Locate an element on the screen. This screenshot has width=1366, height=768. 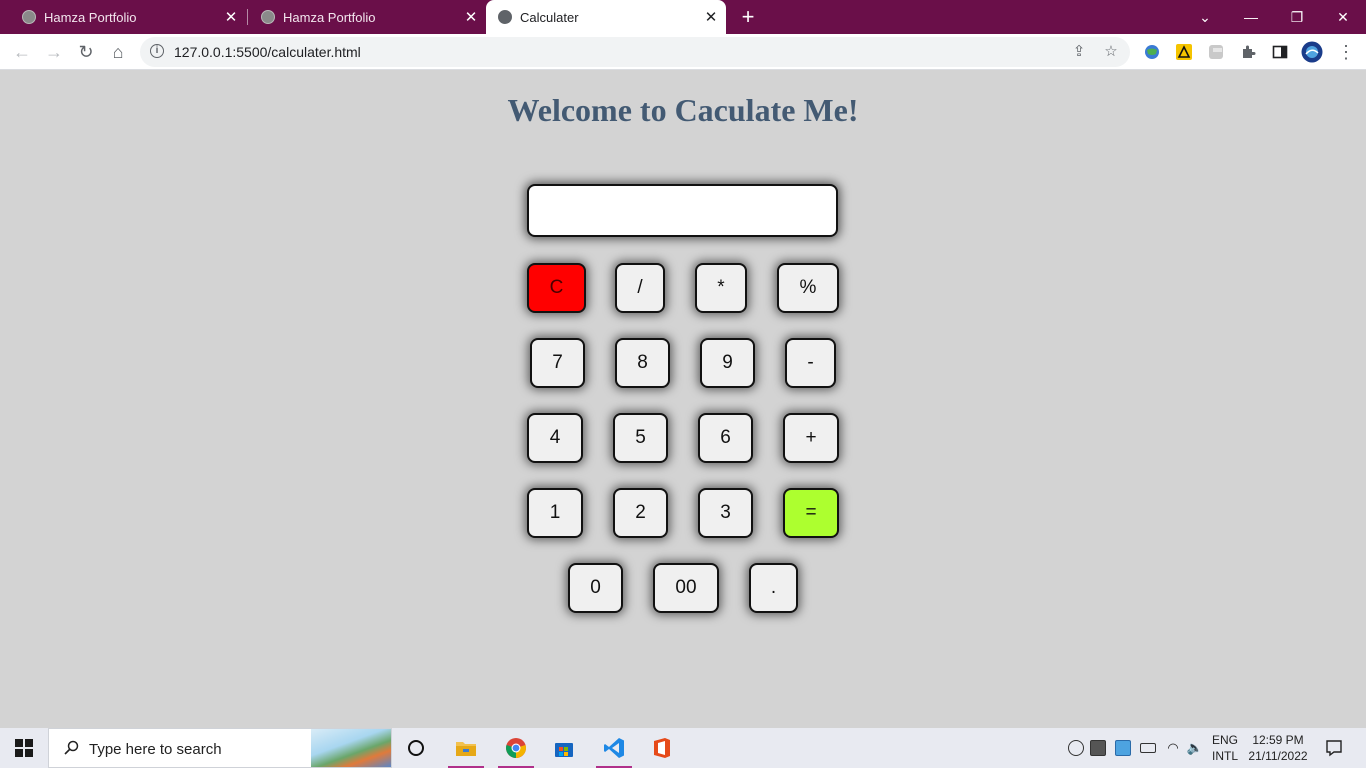
language-code: ENG is located at coordinates (1225, 740).